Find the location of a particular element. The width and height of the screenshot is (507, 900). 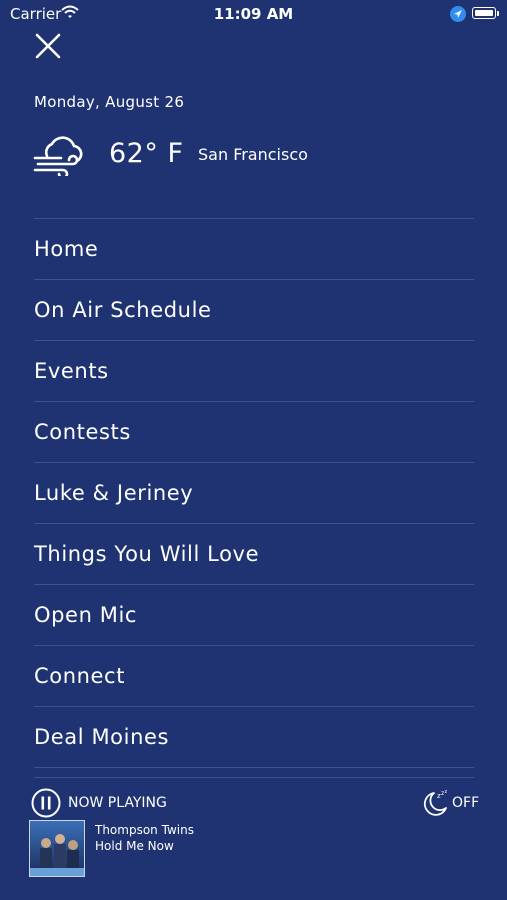

now-playing-label: NOW PLAYING is located at coordinates (117, 803).